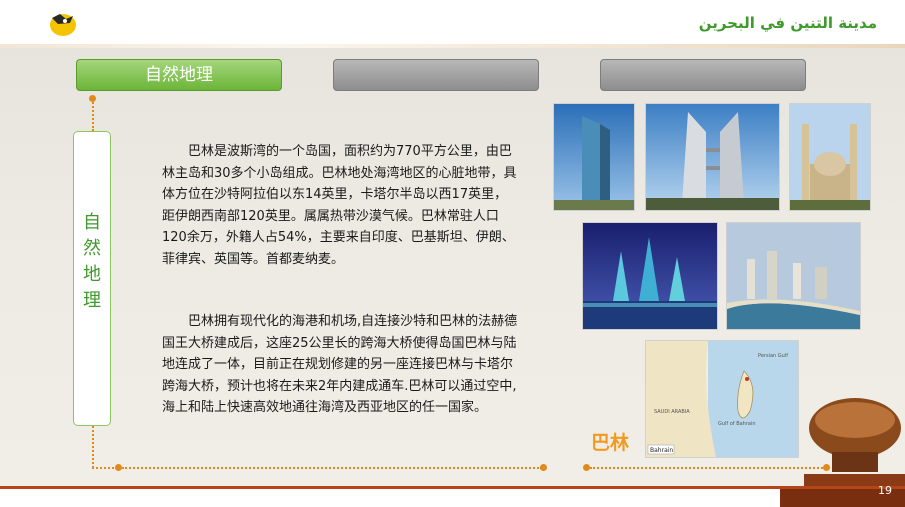 This screenshot has width=905, height=507. What do you see at coordinates (92, 300) in the screenshot?
I see `side-label-char: 理` at bounding box center [92, 300].